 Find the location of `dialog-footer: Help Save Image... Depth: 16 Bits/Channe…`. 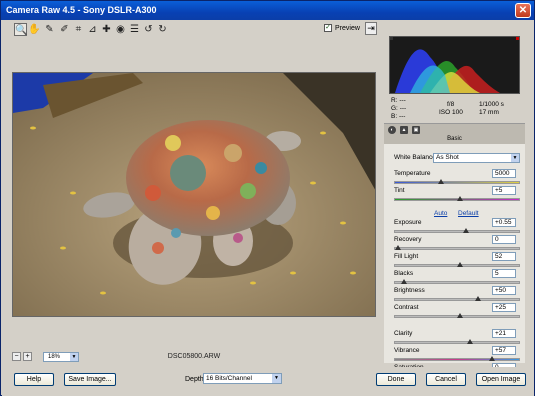

dialog-footer: Help Save Image... Depth: 16 Bits/Channe… is located at coordinates (268, 381).